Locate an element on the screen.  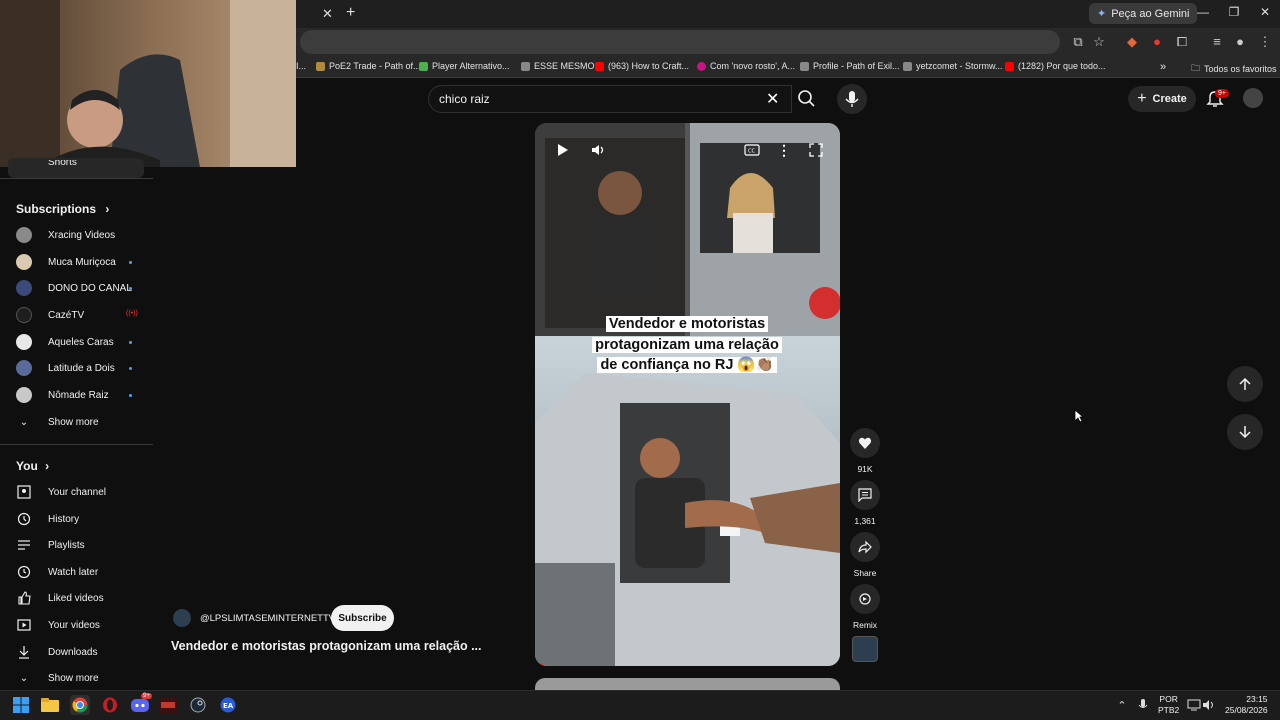
bookmark-favicon-icon is located at coordinates (599, 66).